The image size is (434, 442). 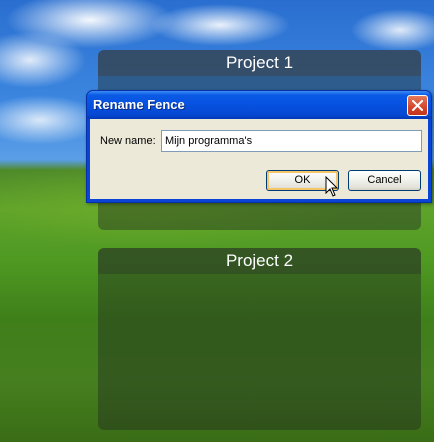 What do you see at coordinates (259, 261) in the screenshot?
I see `fence-title: Project 2` at bounding box center [259, 261].